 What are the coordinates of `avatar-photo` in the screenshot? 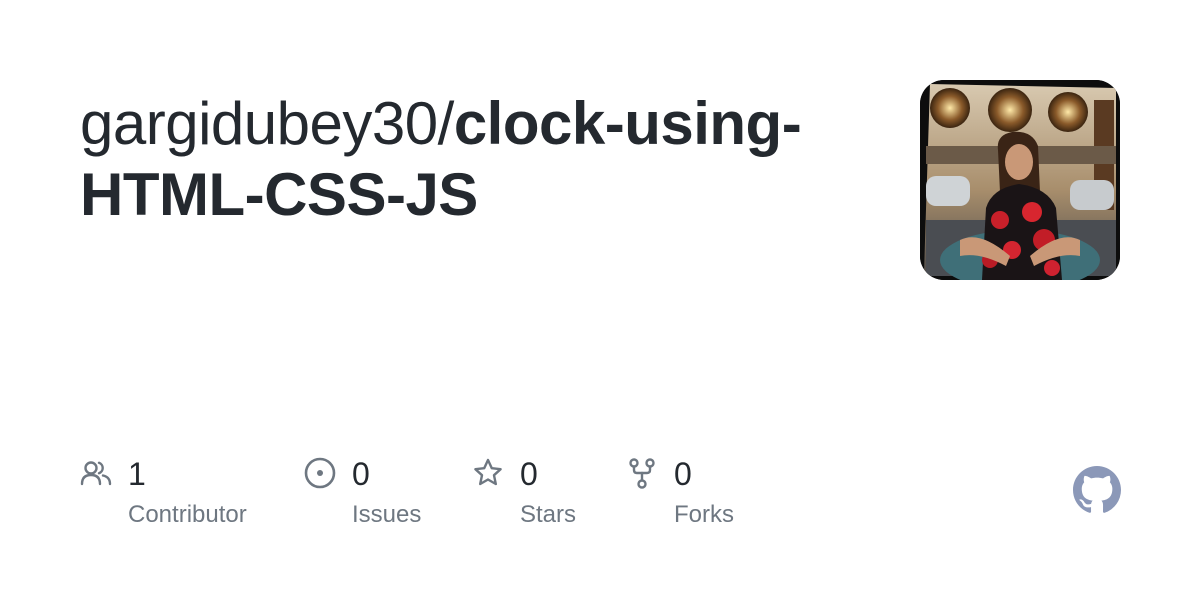 It's located at (1020, 180).